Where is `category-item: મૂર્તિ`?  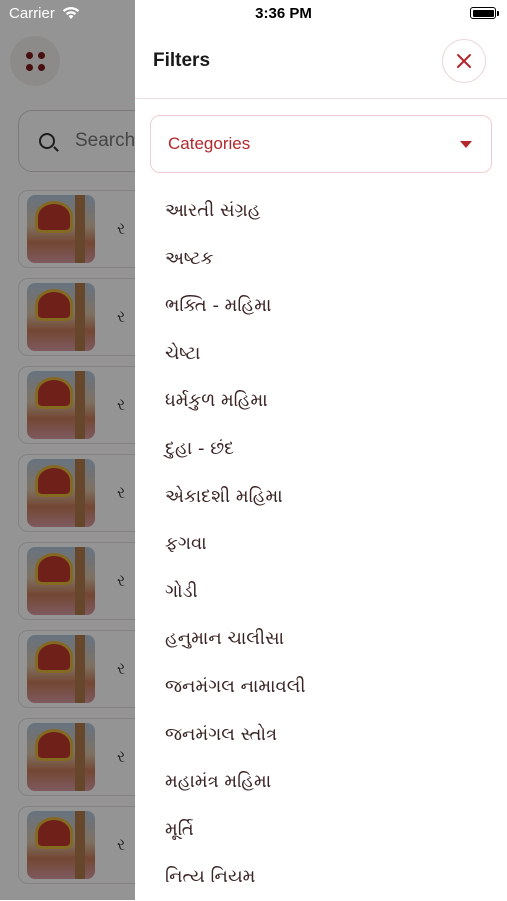 category-item: મૂર્તિ is located at coordinates (325, 830).